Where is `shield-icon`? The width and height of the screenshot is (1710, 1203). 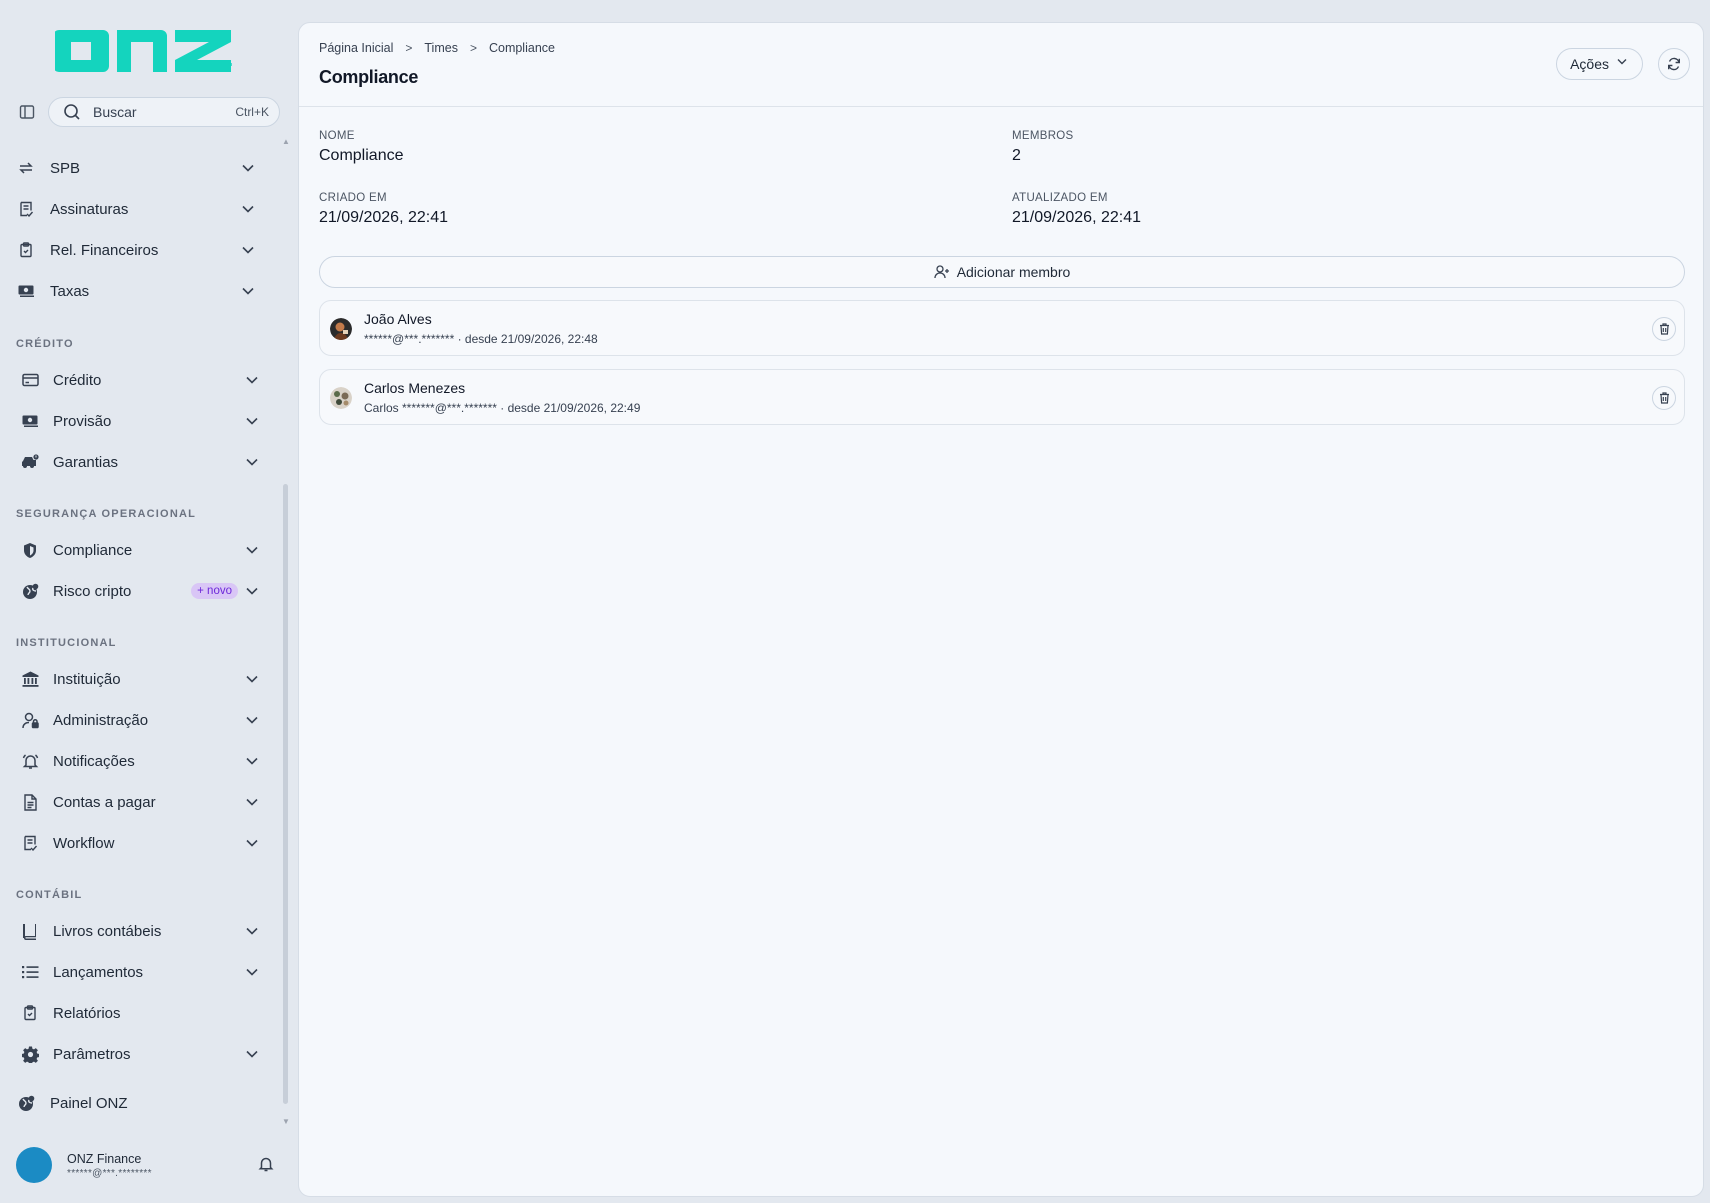
shield-icon is located at coordinates (30, 550).